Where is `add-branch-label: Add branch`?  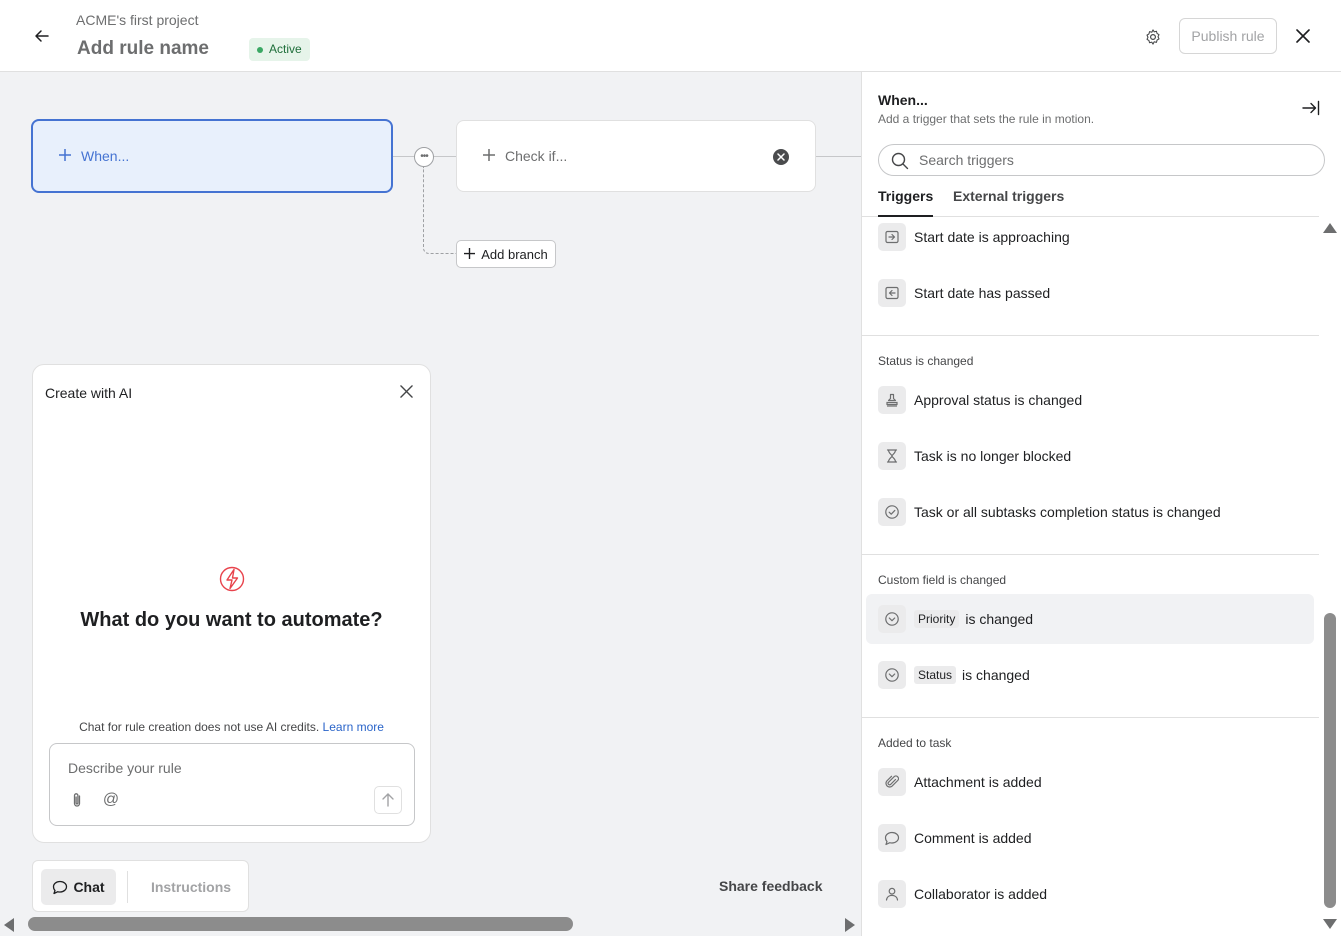
add-branch-label: Add branch is located at coordinates (514, 254).